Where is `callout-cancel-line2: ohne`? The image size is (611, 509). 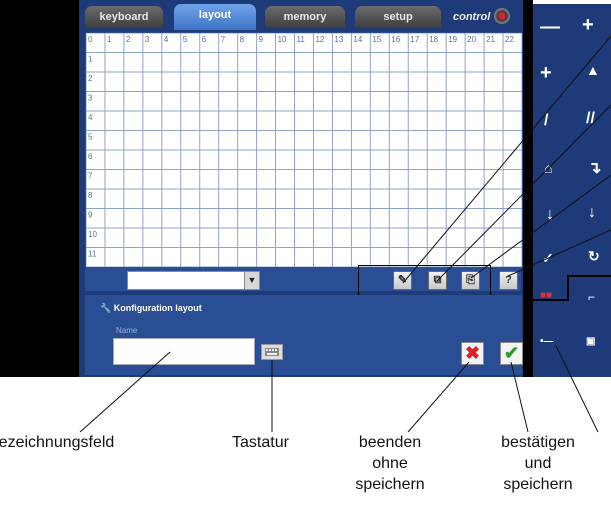
callout-cancel-line2: ohne is located at coordinates (390, 463).